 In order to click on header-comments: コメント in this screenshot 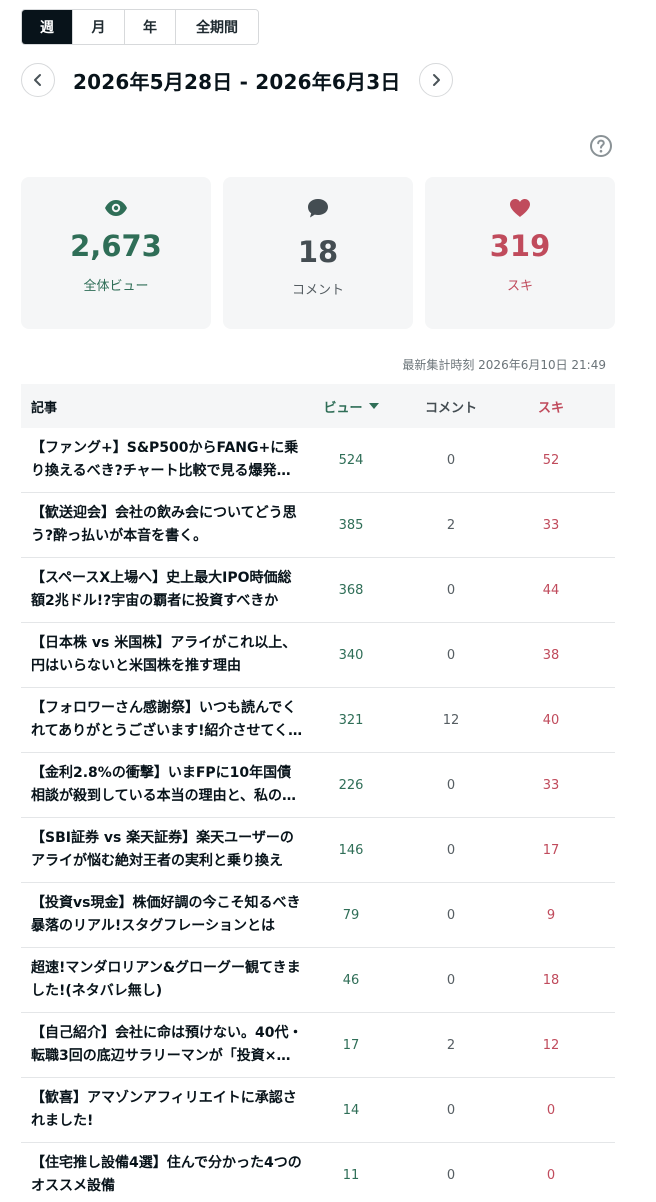, I will do `click(451, 406)`.